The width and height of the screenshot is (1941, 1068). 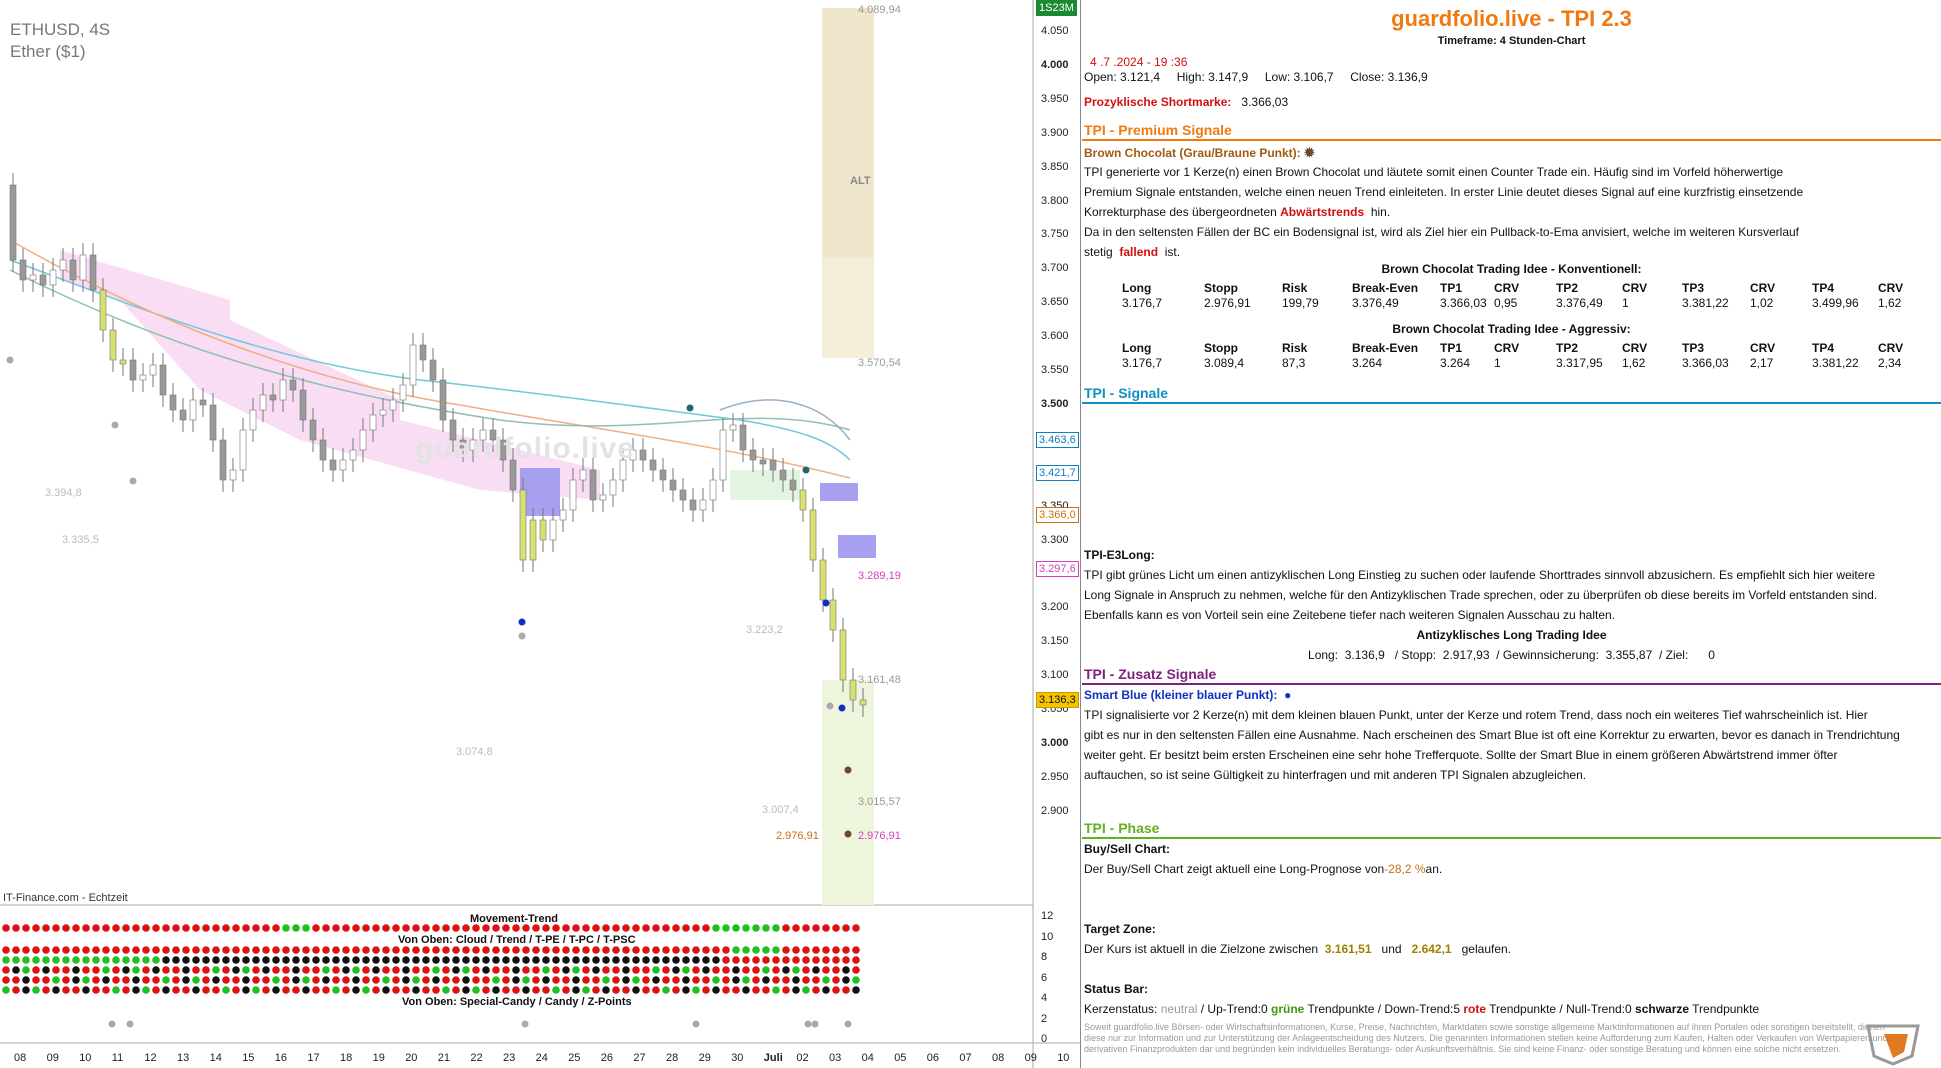 What do you see at coordinates (20, 1058) in the screenshot?
I see `date-tick: 08` at bounding box center [20, 1058].